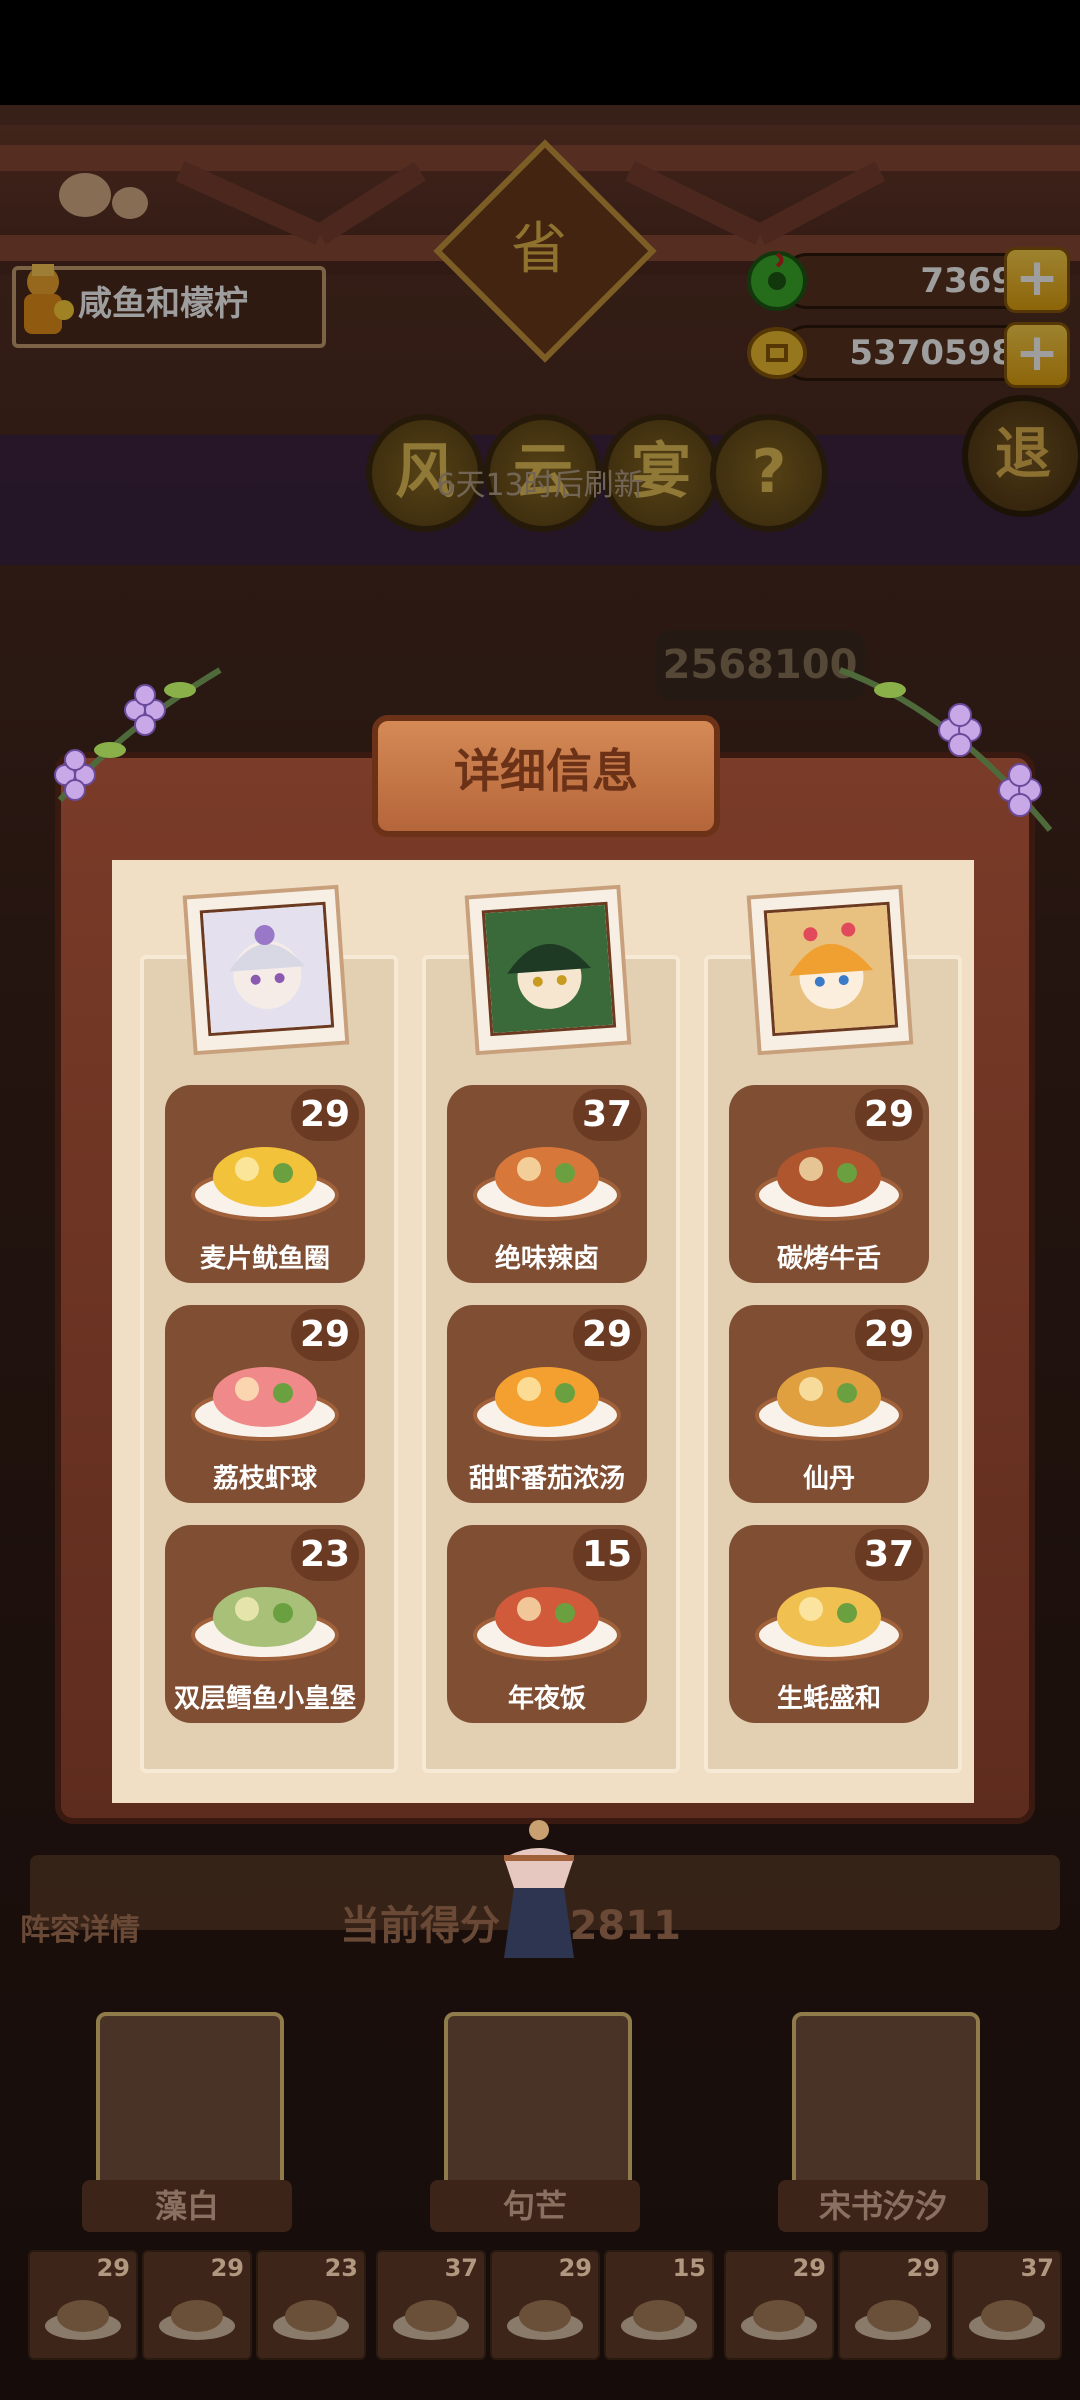 This screenshot has height=2400, width=1080. I want to click on dish-card: 29 麦片鱿鱼圈, so click(265, 1184).